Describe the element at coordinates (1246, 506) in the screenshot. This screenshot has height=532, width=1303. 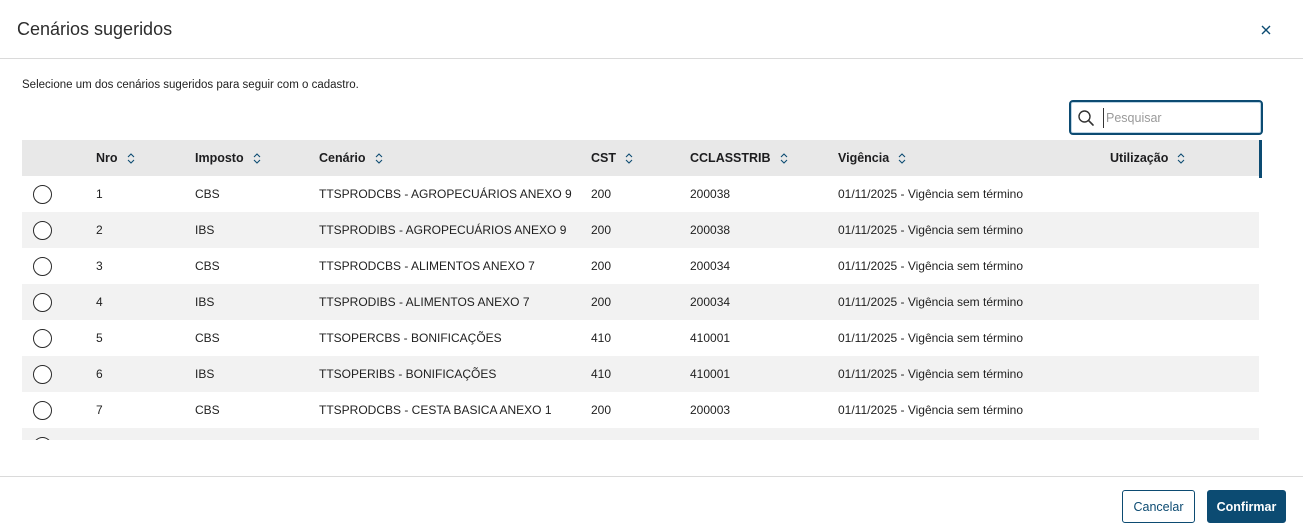
I see `confirm-button: Confirmar` at that location.